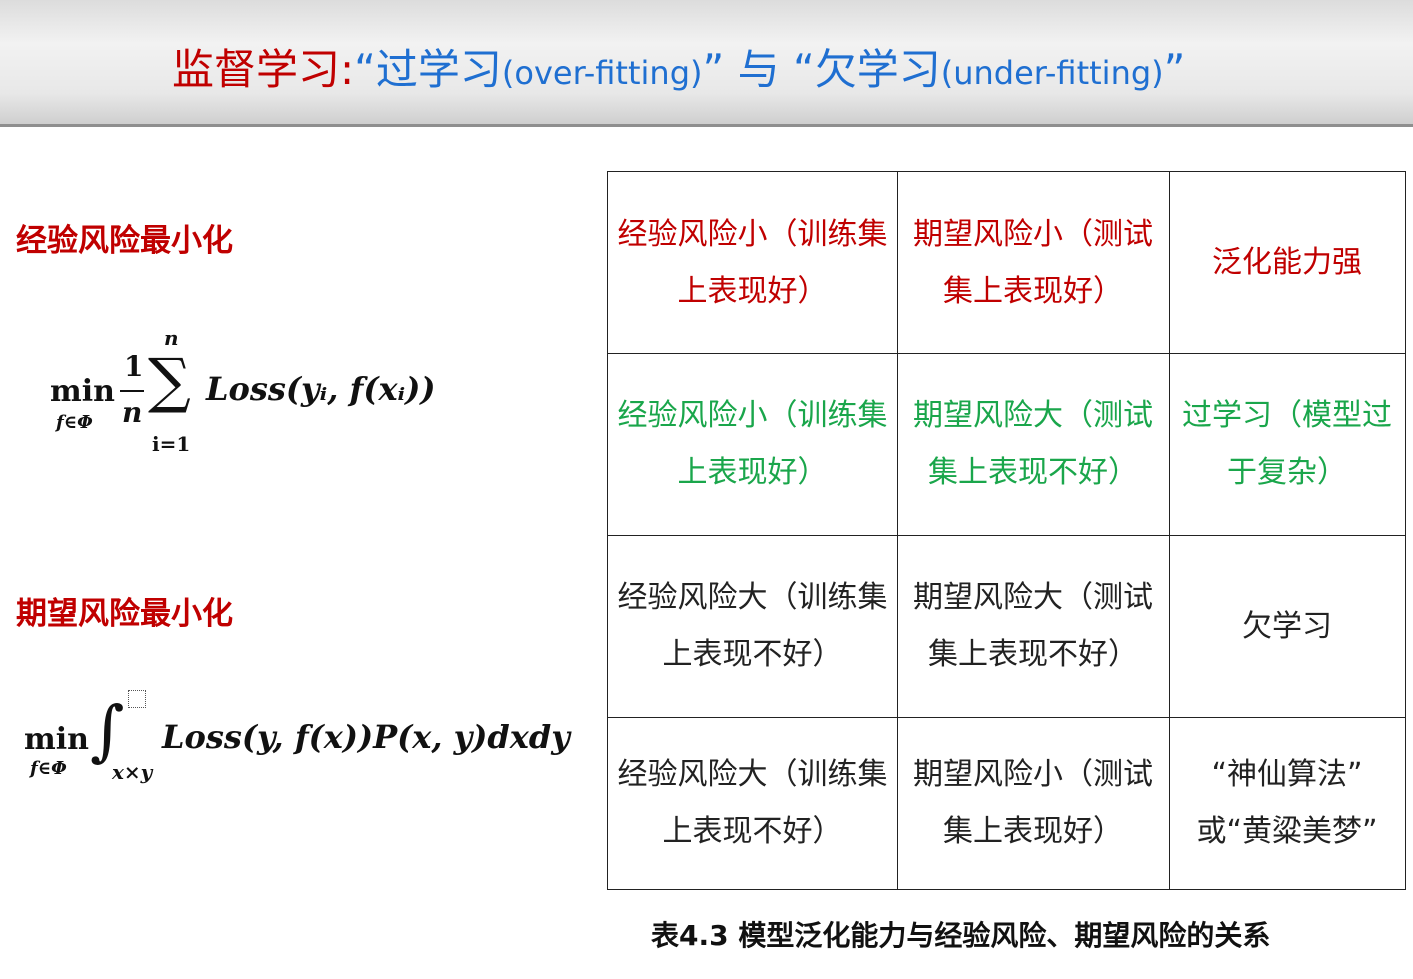  I want to click on erm-fraction-numerator: 1, so click(134, 366).